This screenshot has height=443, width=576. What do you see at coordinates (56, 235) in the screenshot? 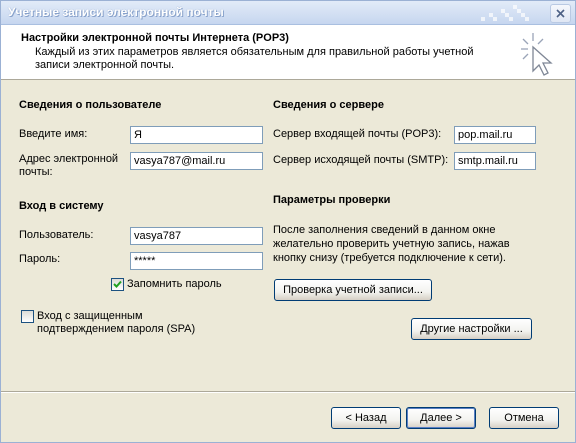
I see `user-label: Пользователь:` at bounding box center [56, 235].